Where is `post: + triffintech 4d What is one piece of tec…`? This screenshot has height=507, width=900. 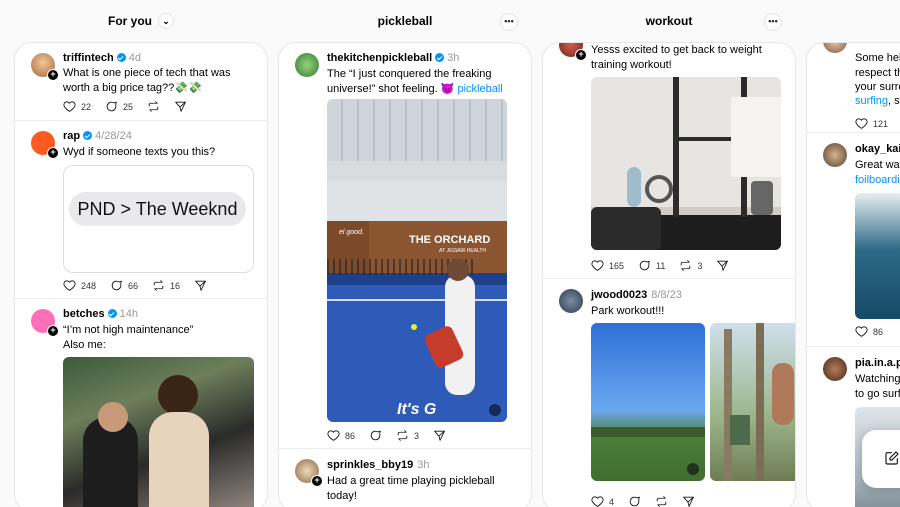
post: + triffintech 4d What is one piece of tec… is located at coordinates (141, 82).